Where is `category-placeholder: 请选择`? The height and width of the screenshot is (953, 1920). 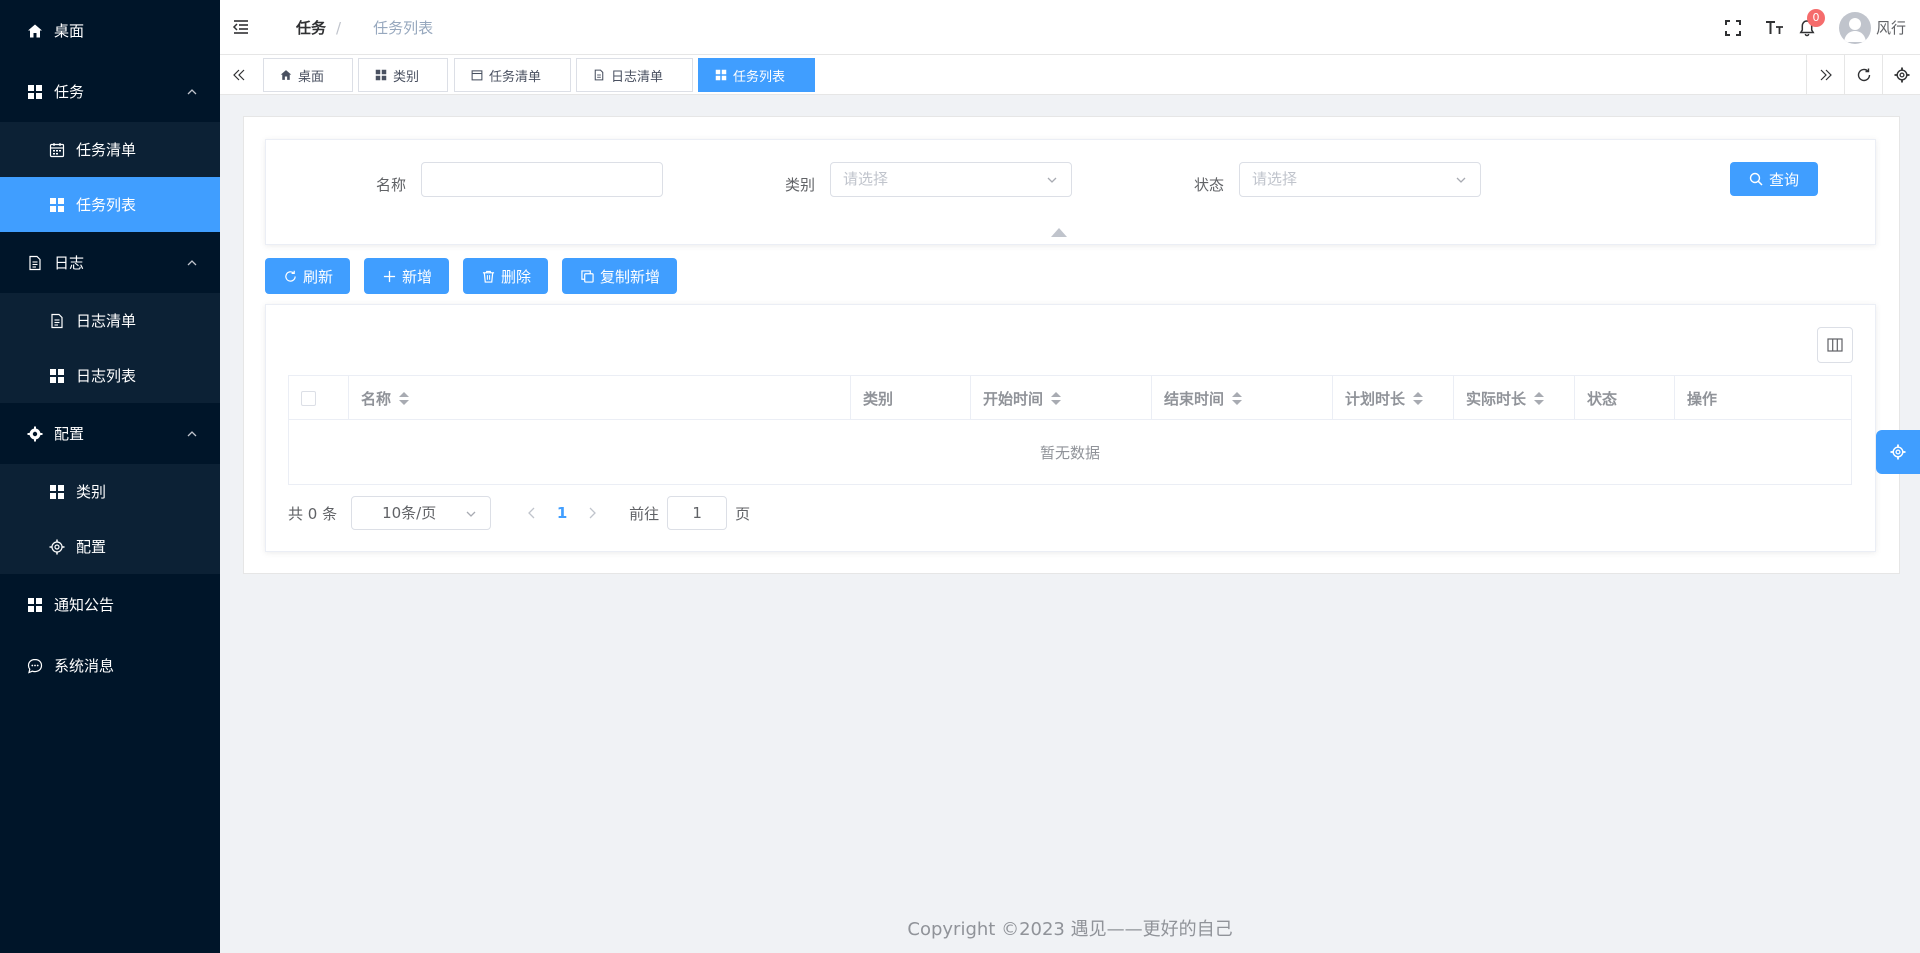
category-placeholder: 请选择 is located at coordinates (866, 179).